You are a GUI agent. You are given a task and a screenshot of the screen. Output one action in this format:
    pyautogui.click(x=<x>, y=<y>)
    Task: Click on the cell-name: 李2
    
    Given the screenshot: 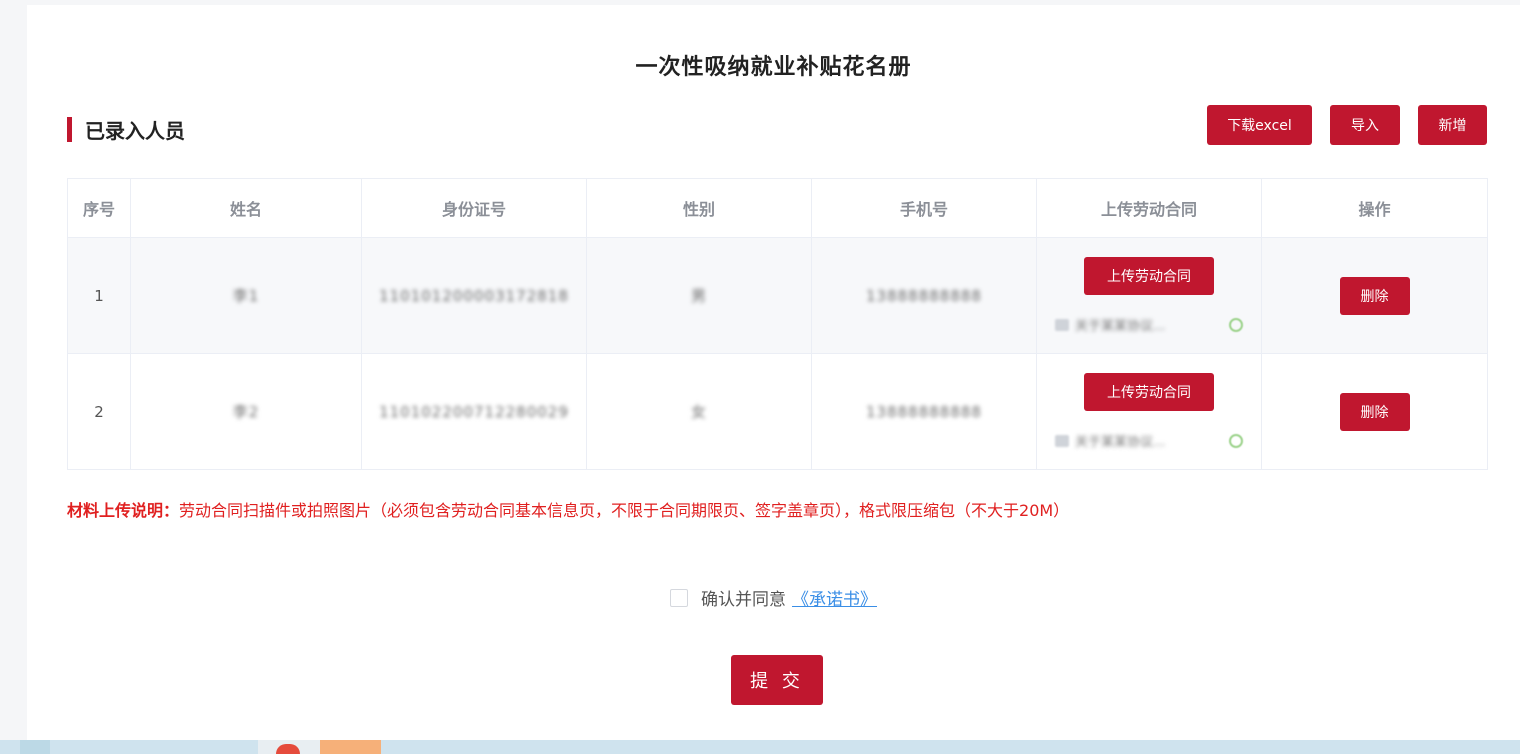 What is the action you would take?
    pyautogui.click(x=246, y=411)
    